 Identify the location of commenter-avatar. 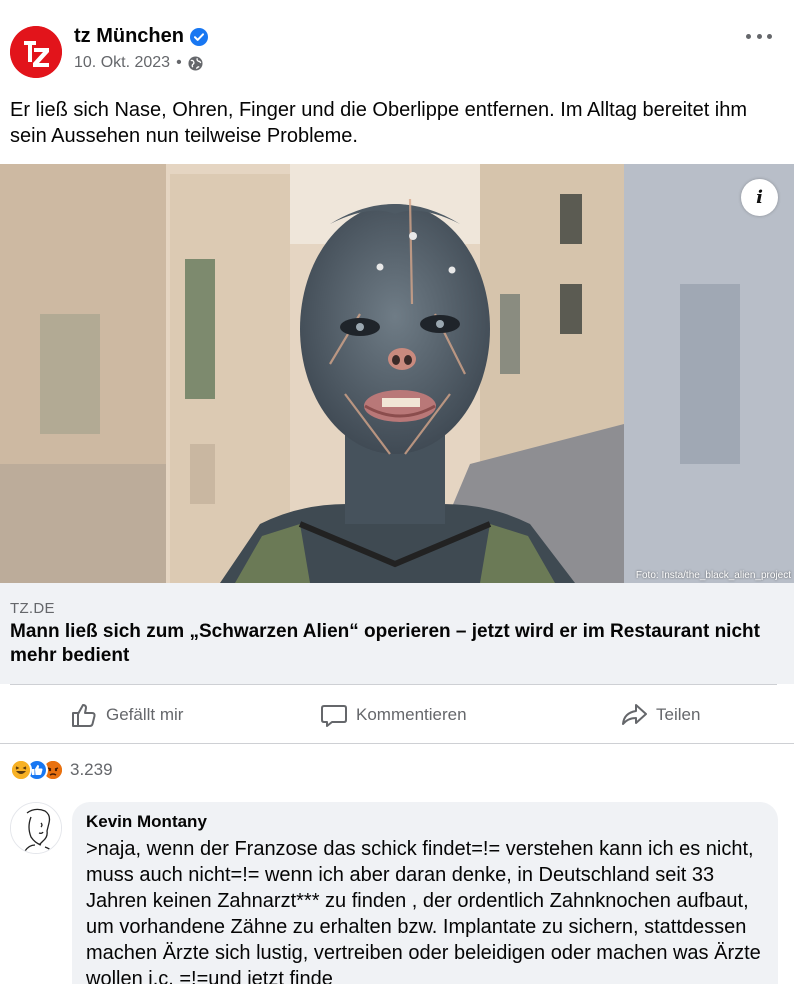
(36, 828).